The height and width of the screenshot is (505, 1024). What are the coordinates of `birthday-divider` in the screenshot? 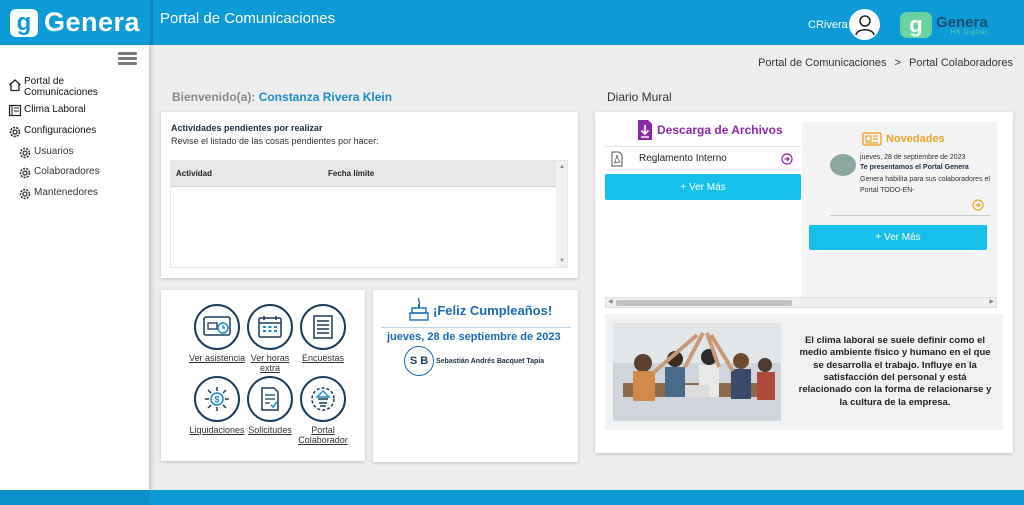 It's located at (476, 327).